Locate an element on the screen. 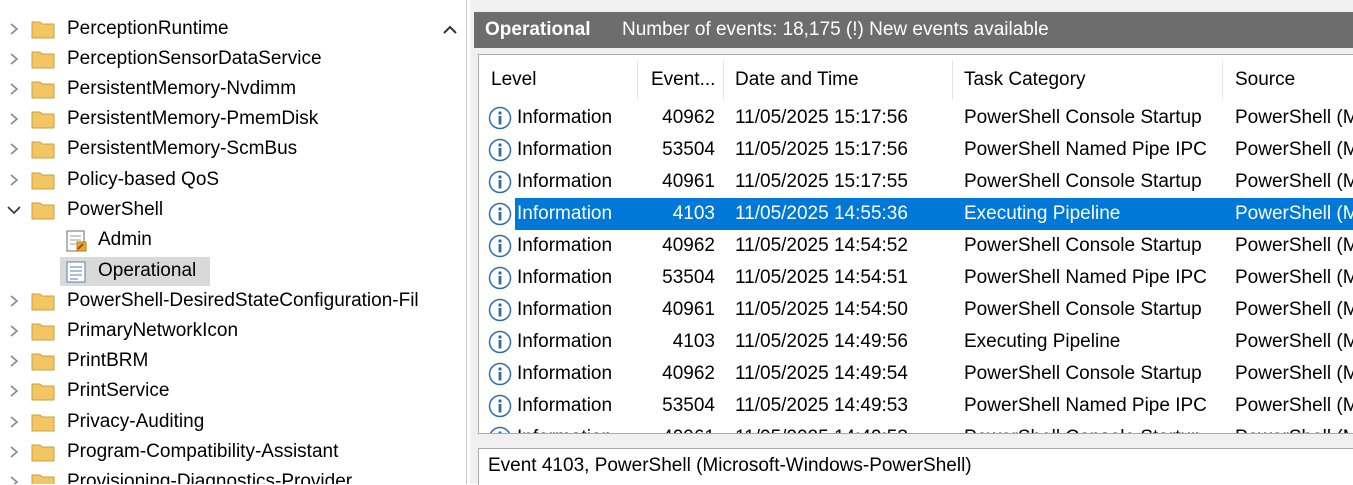 This screenshot has width=1353, height=485. tree-item-primarynetworkicon: PrimaryNetworkIcon is located at coordinates (220, 332).